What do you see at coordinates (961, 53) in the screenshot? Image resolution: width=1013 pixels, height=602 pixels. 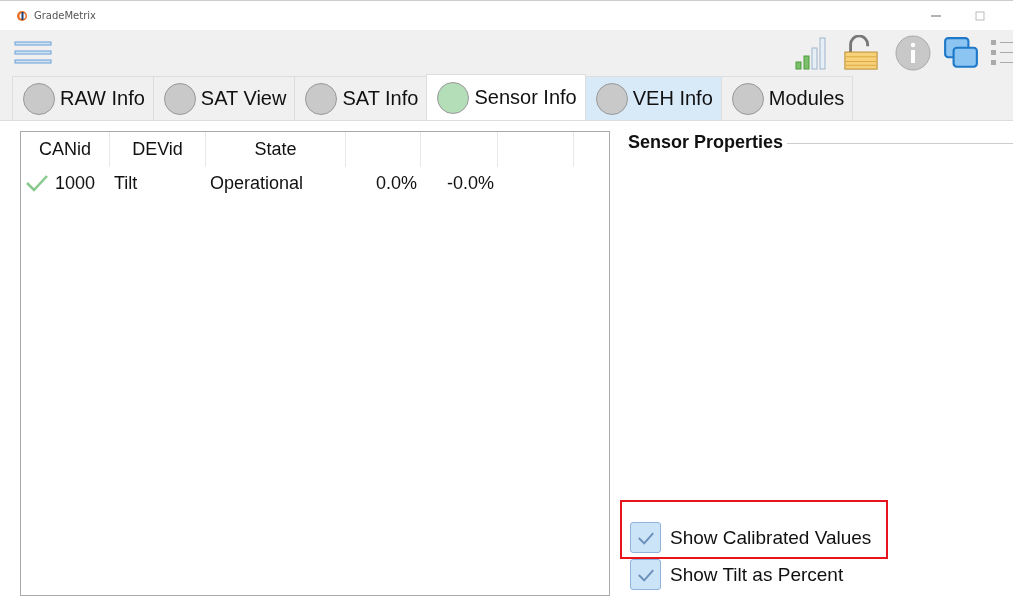 I see `windows-icon` at bounding box center [961, 53].